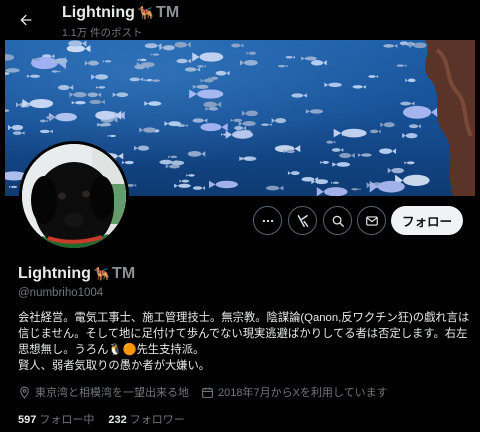  I want to click on header-title: Lightning 🐕‍🦺 TM, so click(120, 13).